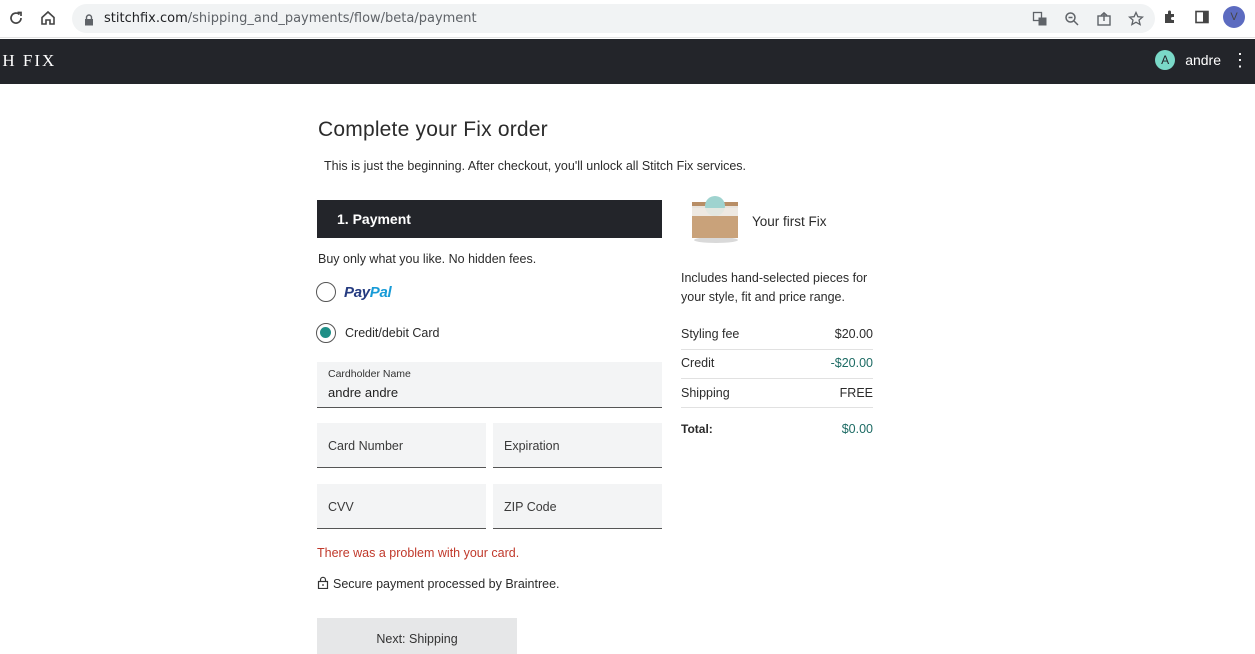 Image resolution: width=1255 pixels, height=654 pixels. I want to click on card-radio, so click(326, 333).